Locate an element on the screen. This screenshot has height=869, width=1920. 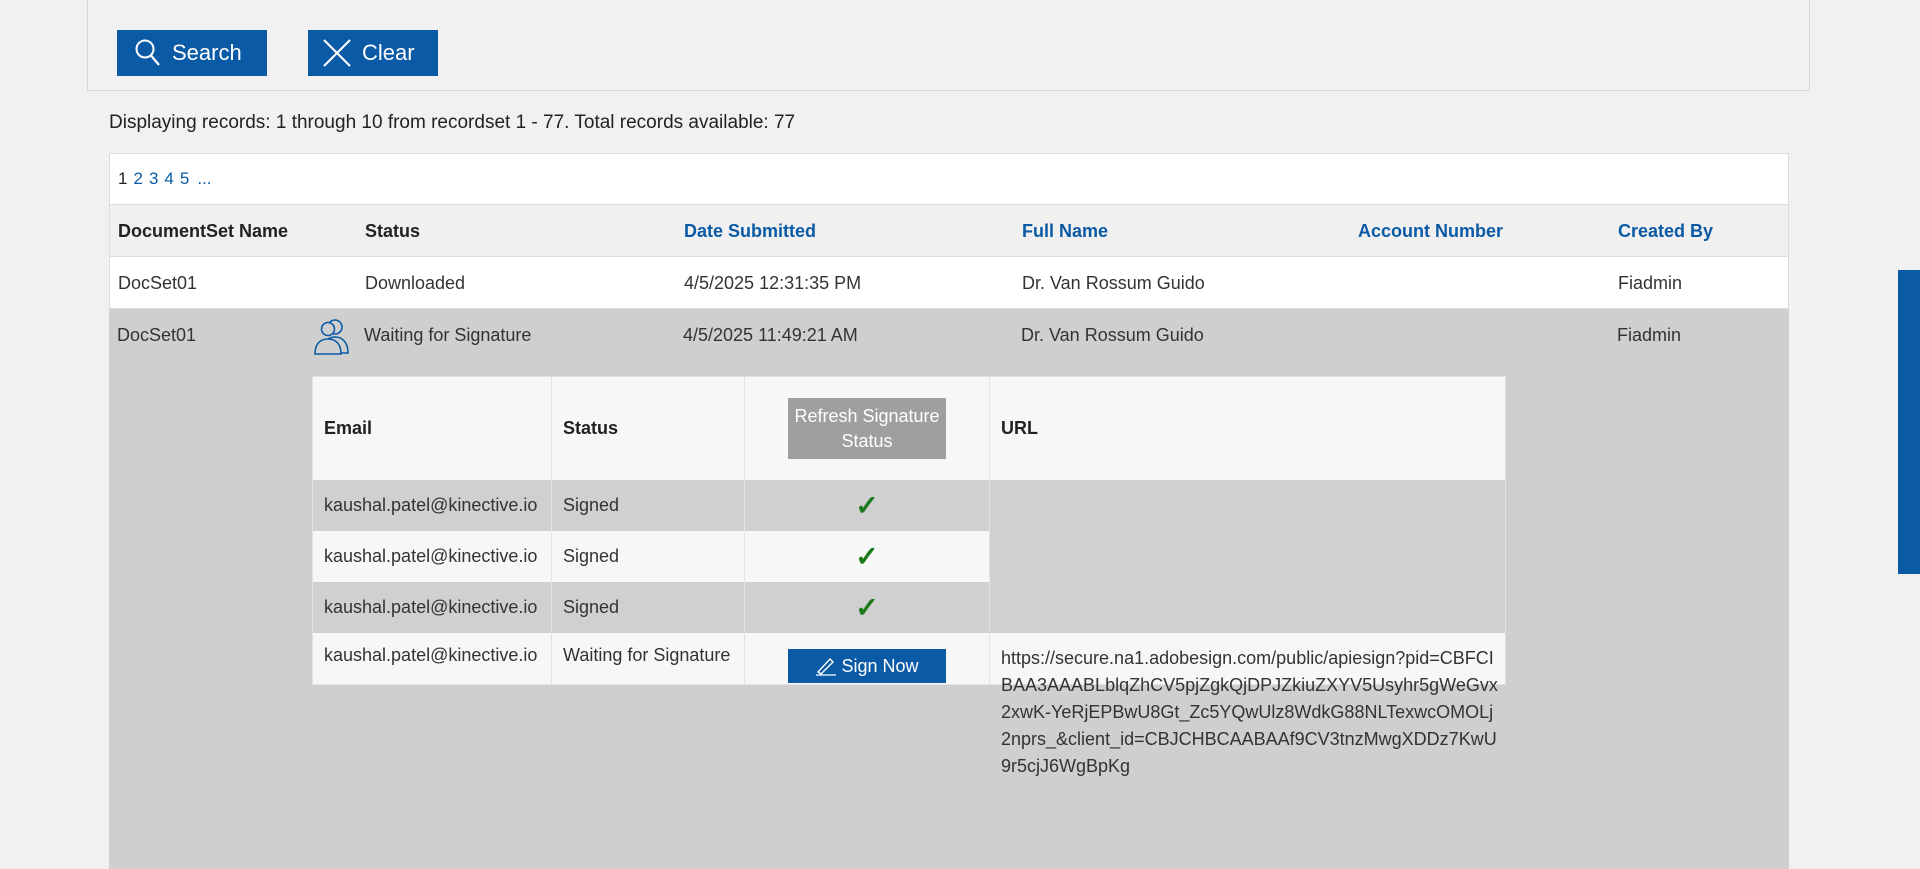
column-header-created-by: Created By is located at coordinates (1665, 231).